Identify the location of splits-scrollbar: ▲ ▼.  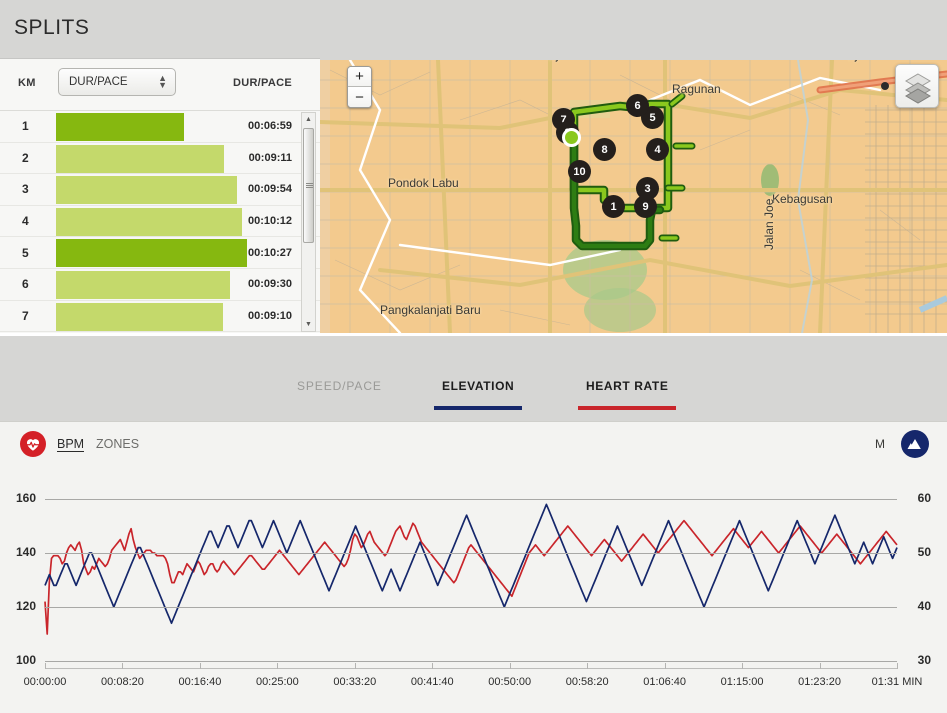
(308, 222).